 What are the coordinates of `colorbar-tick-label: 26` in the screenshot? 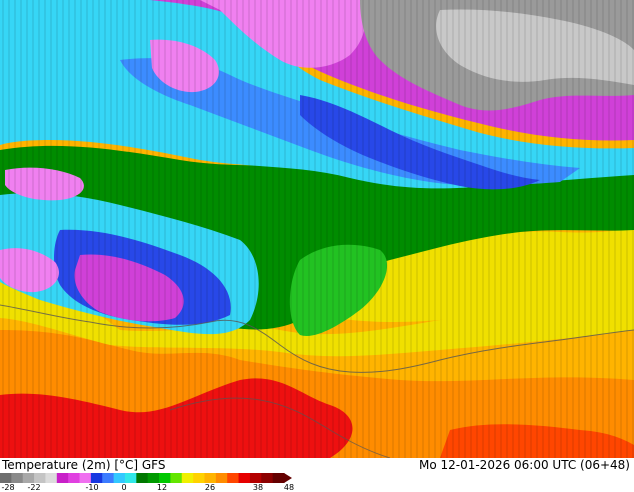 It's located at (210, 487).